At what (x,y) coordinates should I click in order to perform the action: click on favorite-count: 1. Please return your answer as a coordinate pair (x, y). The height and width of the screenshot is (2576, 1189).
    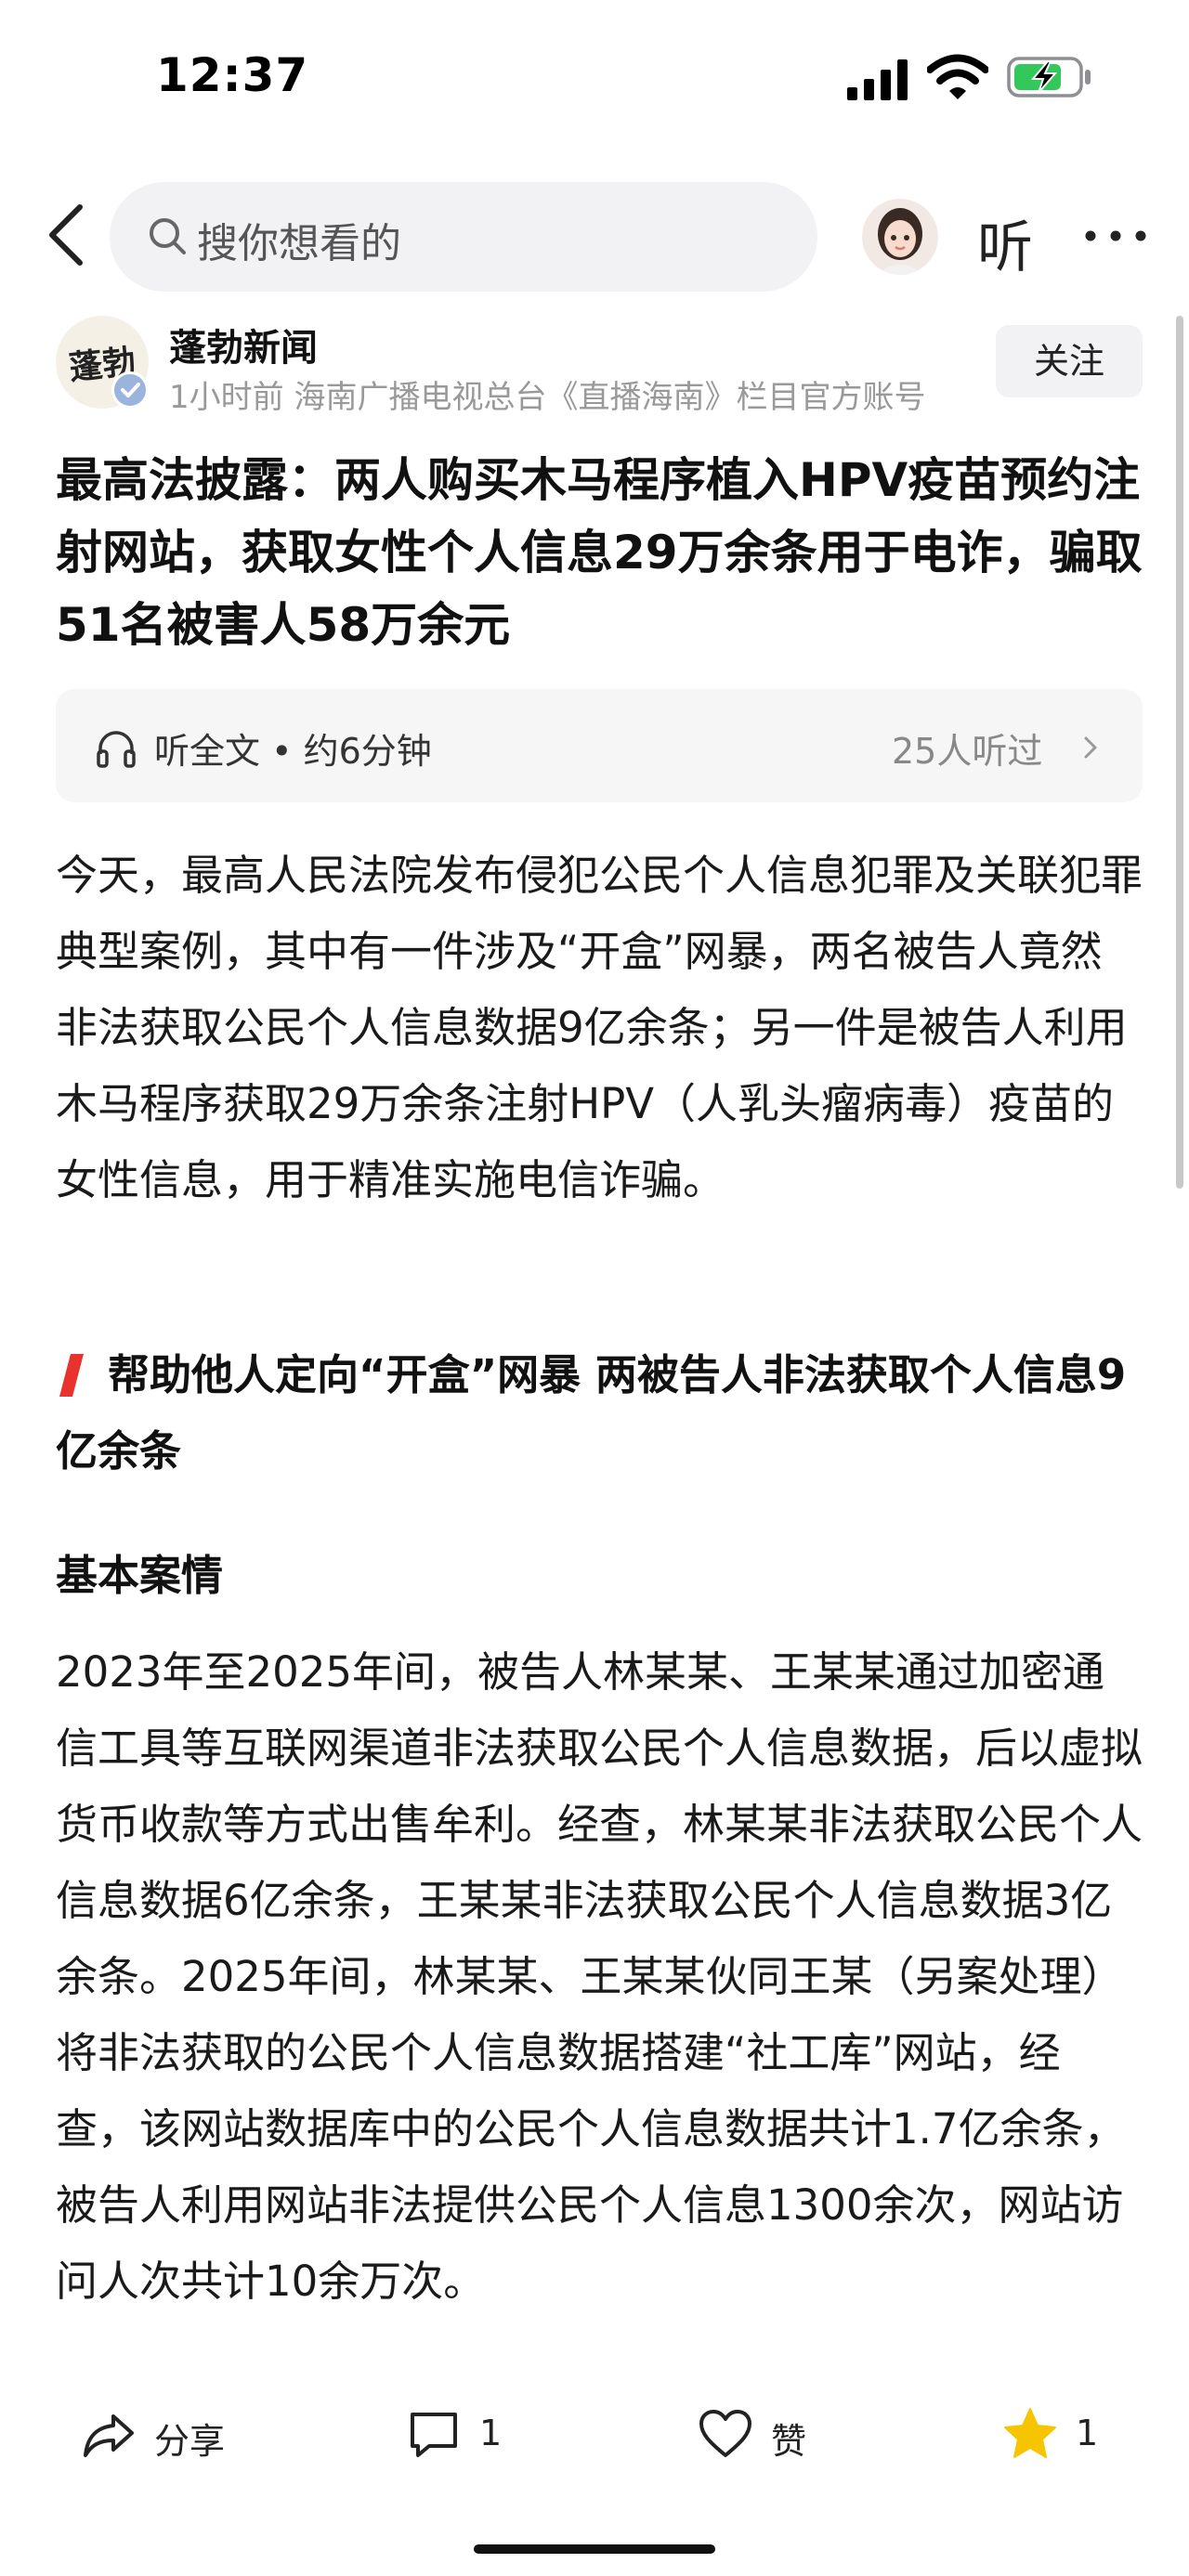
    Looking at the image, I should click on (1087, 2433).